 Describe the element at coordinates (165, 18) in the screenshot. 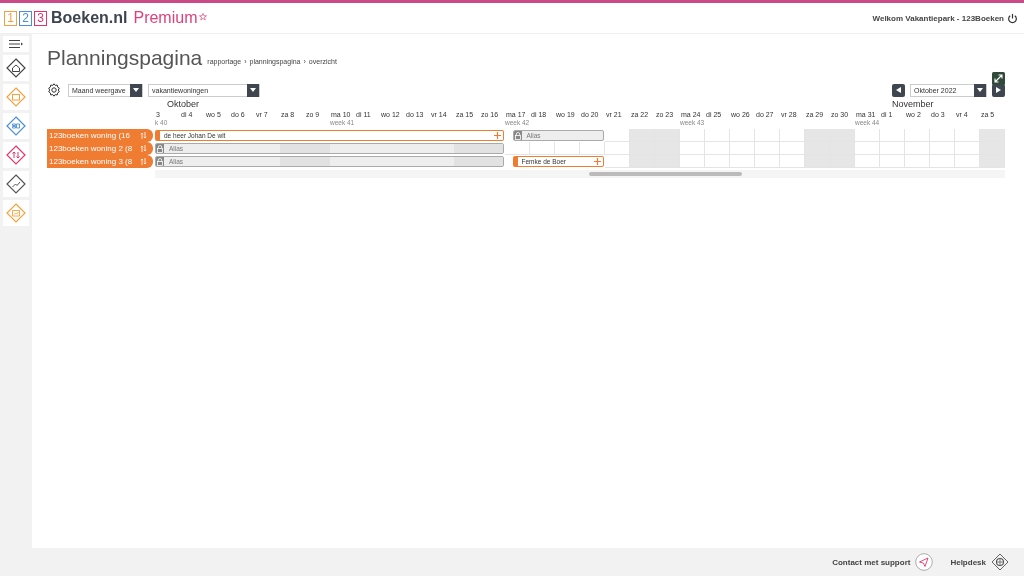

I see `logo-tier-text: Premium` at that location.